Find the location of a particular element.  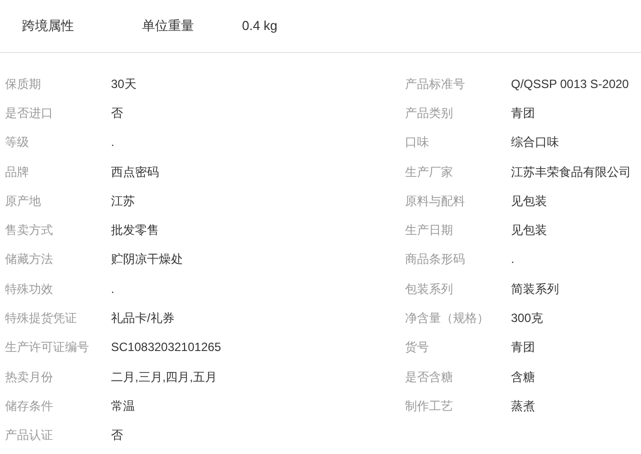

attribute-label: 储藏方法 is located at coordinates (29, 259).